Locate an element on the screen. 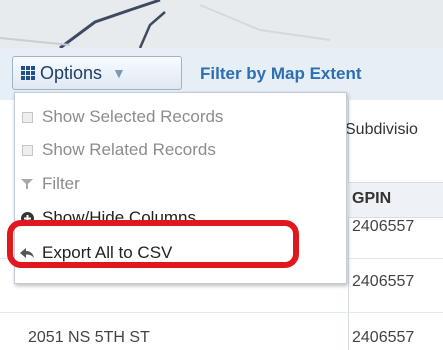  grid-icon is located at coordinates (28, 73).